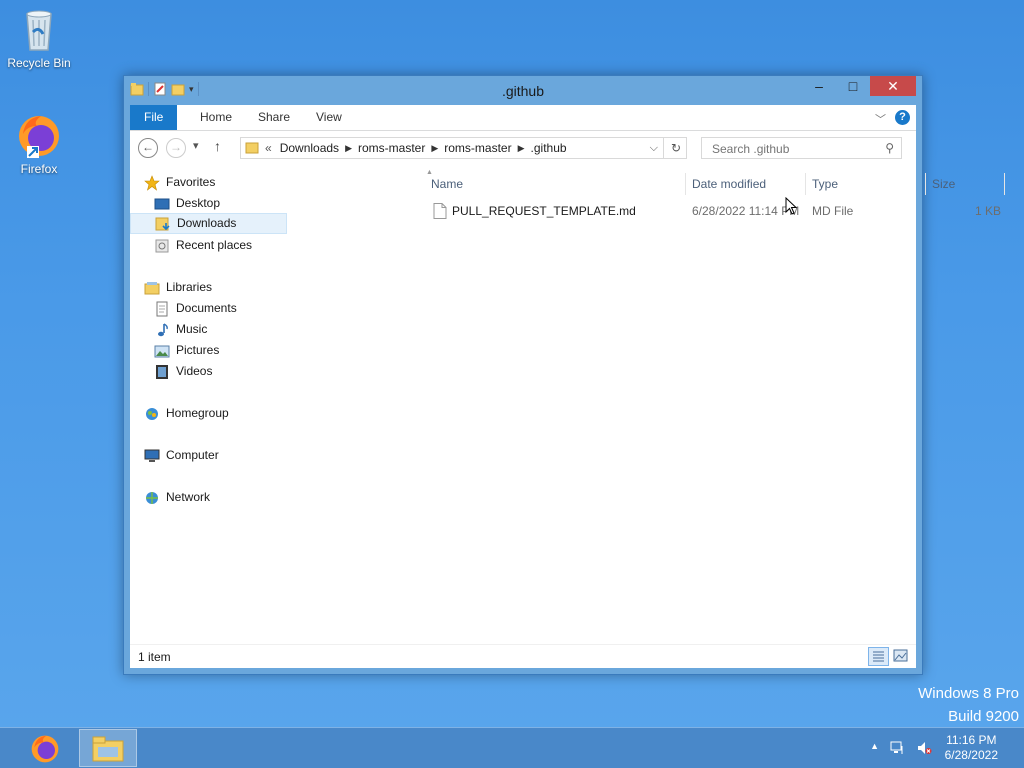  Describe the element at coordinates (163, 224) in the screenshot. I see `downloads-icon` at that location.